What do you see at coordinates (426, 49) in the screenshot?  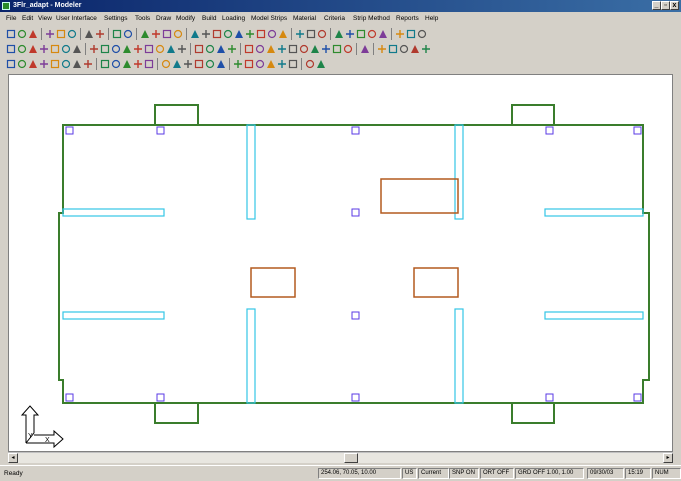 I see `circle2-icon` at bounding box center [426, 49].